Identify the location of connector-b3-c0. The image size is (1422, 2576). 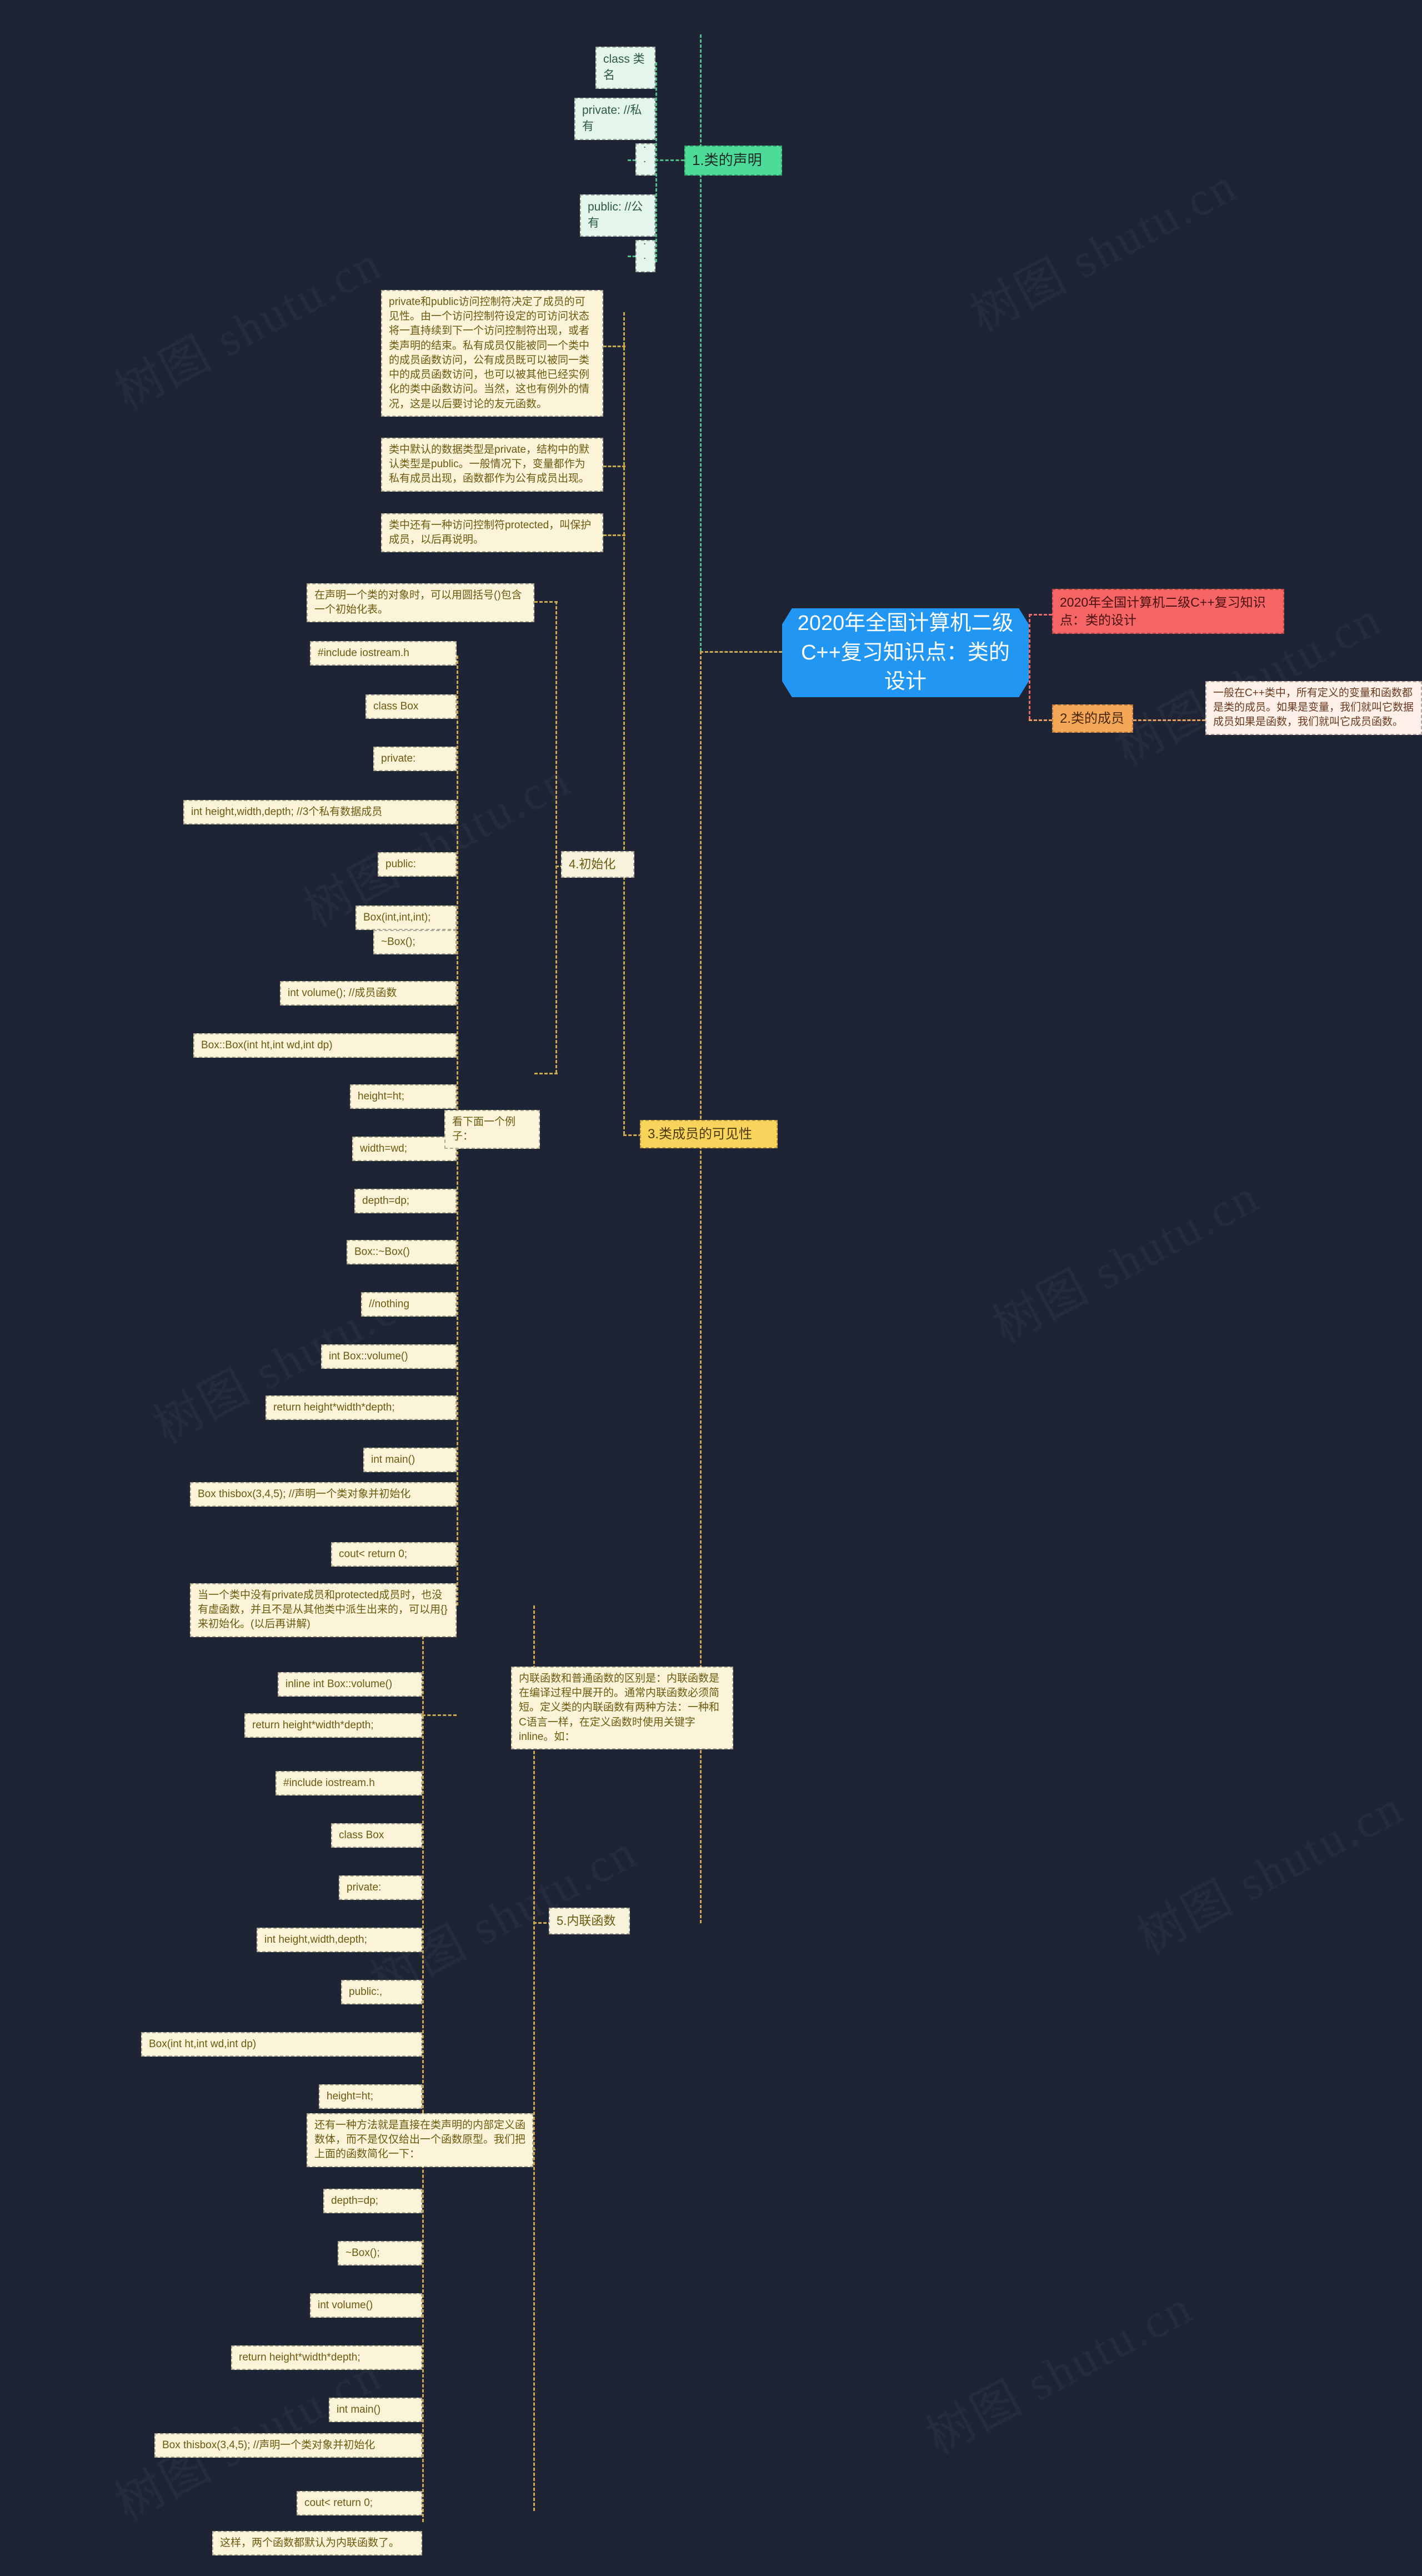
(614, 346).